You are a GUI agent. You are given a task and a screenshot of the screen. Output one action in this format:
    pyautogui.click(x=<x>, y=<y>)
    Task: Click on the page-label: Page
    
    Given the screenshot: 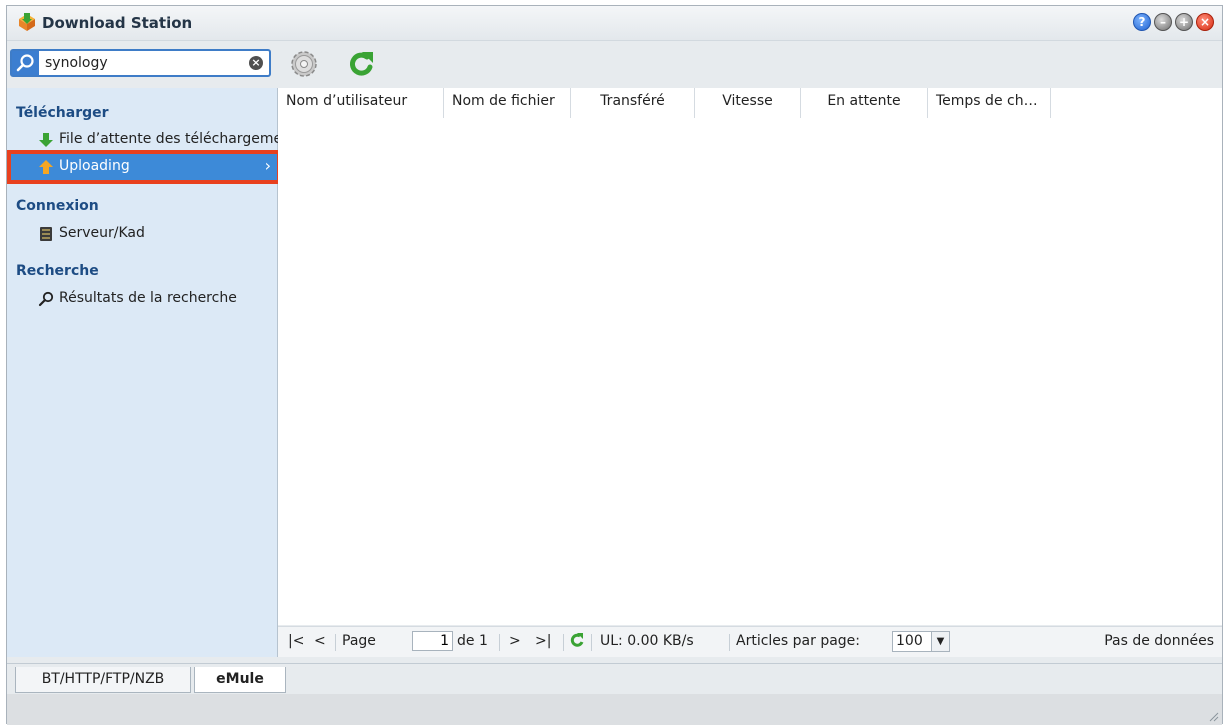 What is the action you would take?
    pyautogui.click(x=359, y=641)
    